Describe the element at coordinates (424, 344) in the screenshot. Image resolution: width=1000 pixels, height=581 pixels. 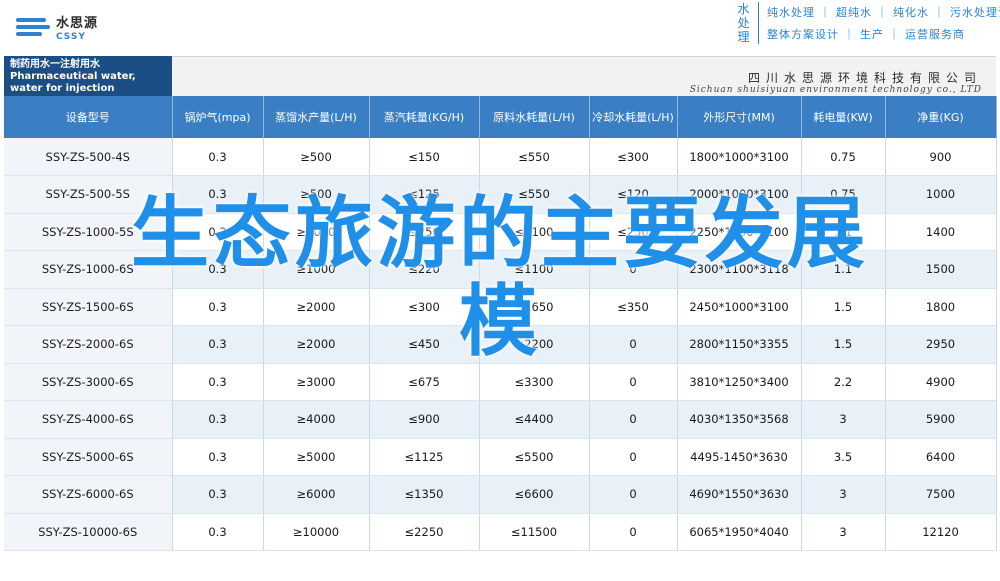
I see `table-cell: ≤450` at that location.